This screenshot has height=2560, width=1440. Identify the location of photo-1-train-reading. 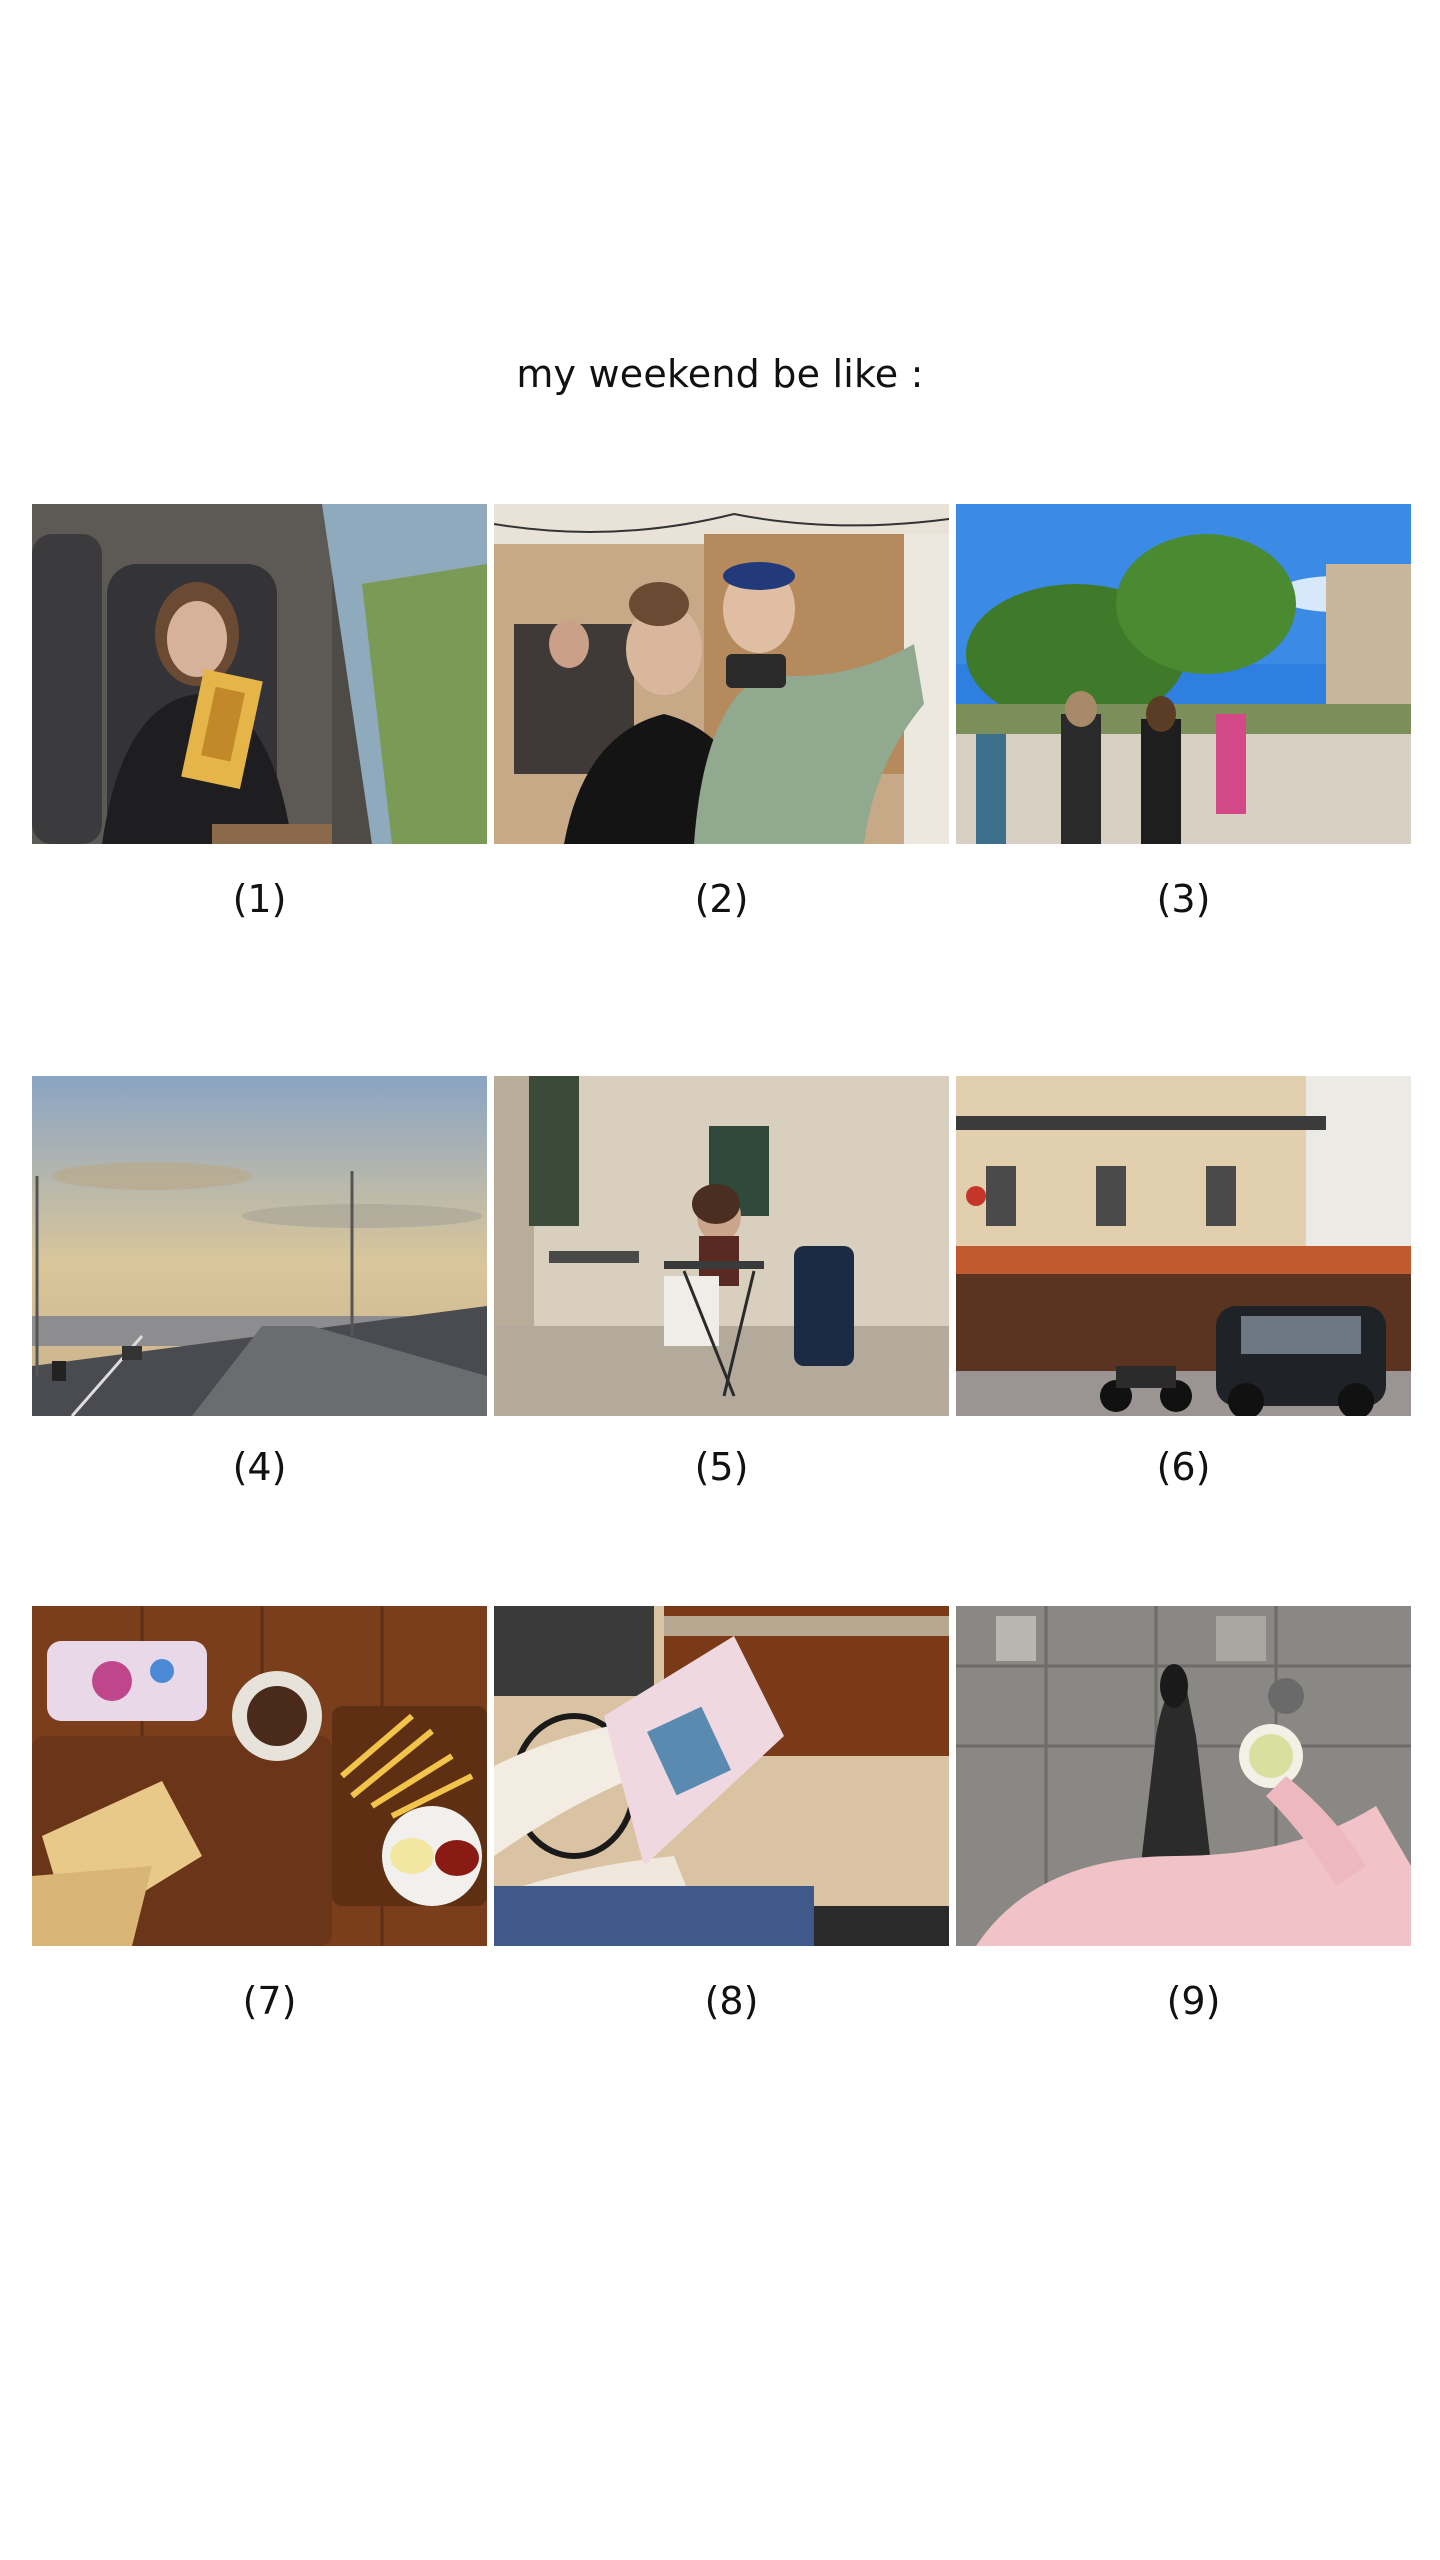
(259, 674).